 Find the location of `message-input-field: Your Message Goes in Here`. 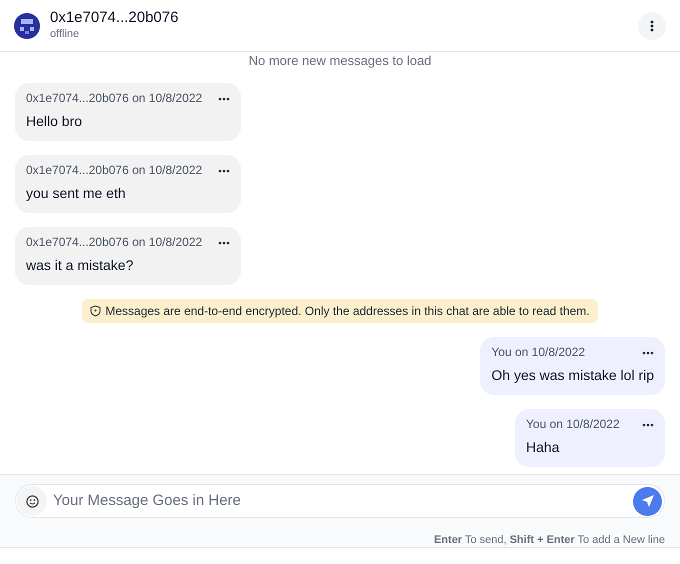

message-input-field: Your Message Goes in Here is located at coordinates (343, 501).